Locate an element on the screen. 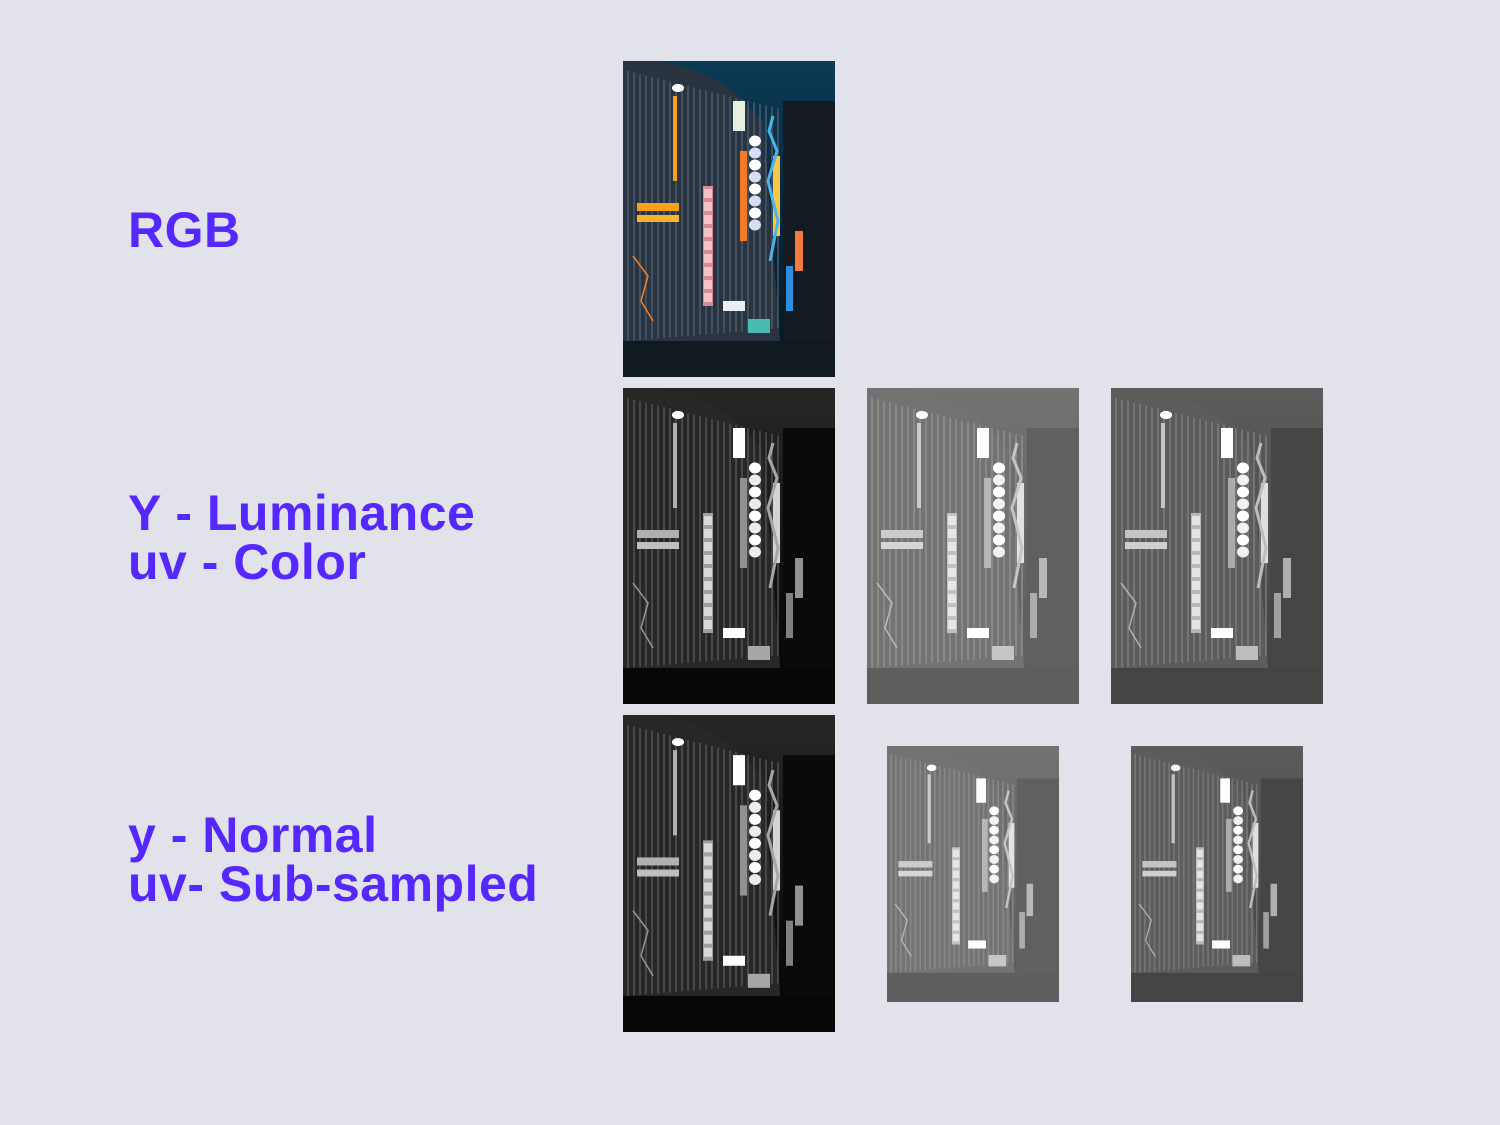 The width and height of the screenshot is (1500, 1125). subsampled-label-normal: y - Normal is located at coordinates (253, 835).